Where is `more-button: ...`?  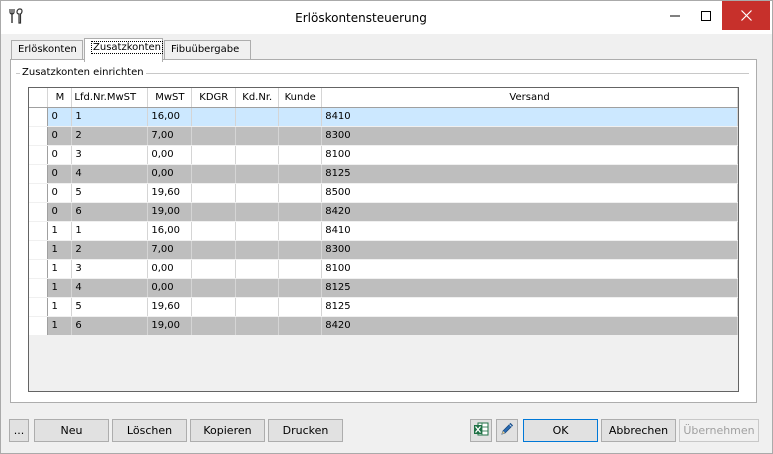
more-button: ... is located at coordinates (19, 430).